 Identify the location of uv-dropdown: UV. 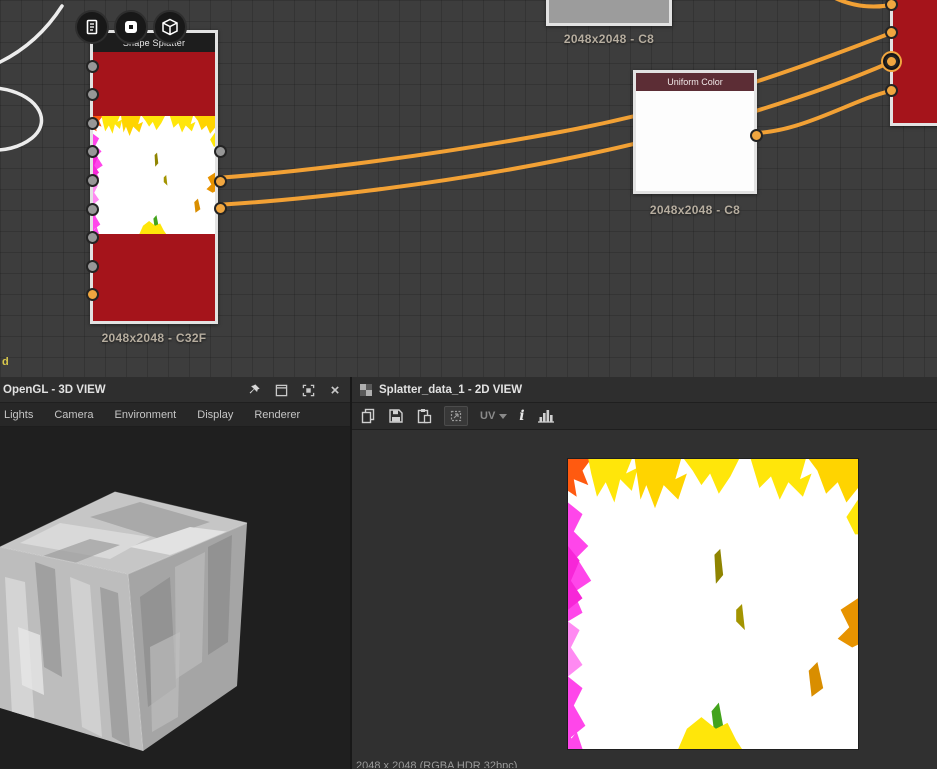
(494, 416).